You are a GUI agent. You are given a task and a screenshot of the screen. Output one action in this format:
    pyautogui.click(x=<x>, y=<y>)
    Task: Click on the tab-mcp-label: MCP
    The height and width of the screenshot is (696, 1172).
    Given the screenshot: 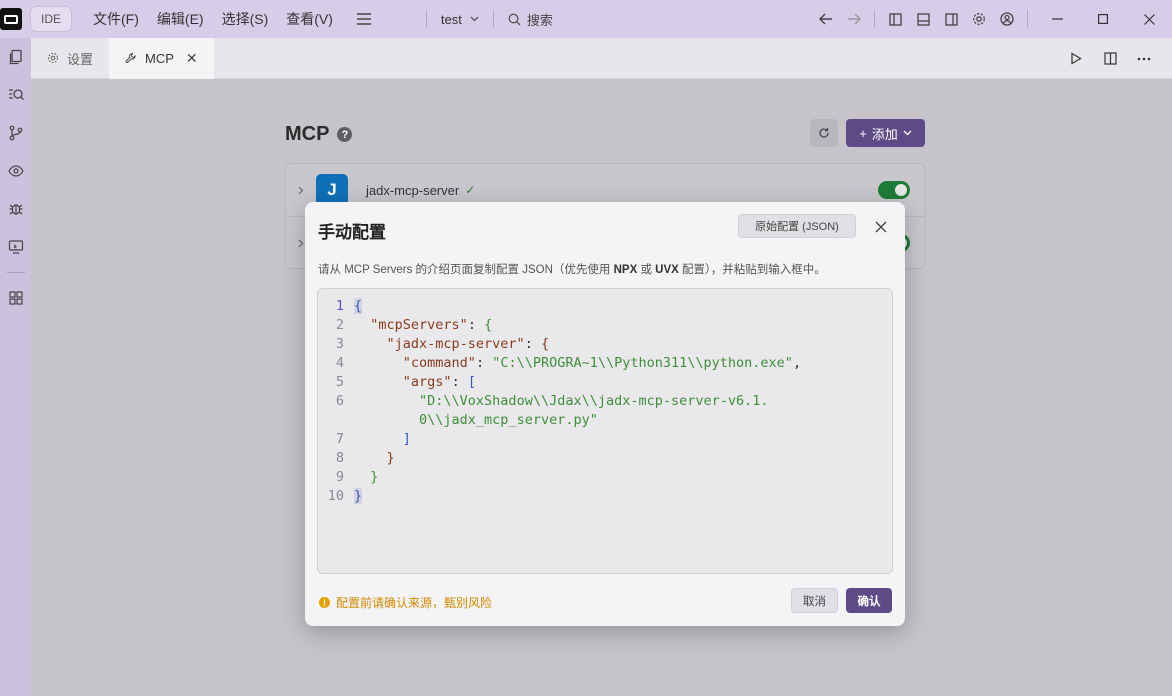 What is the action you would take?
    pyautogui.click(x=159, y=58)
    